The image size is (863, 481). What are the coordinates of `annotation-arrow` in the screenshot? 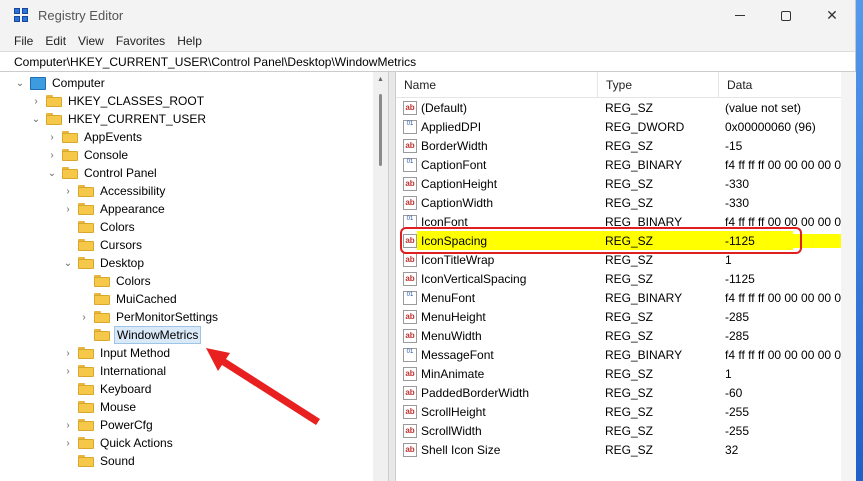 It's located at (263, 386).